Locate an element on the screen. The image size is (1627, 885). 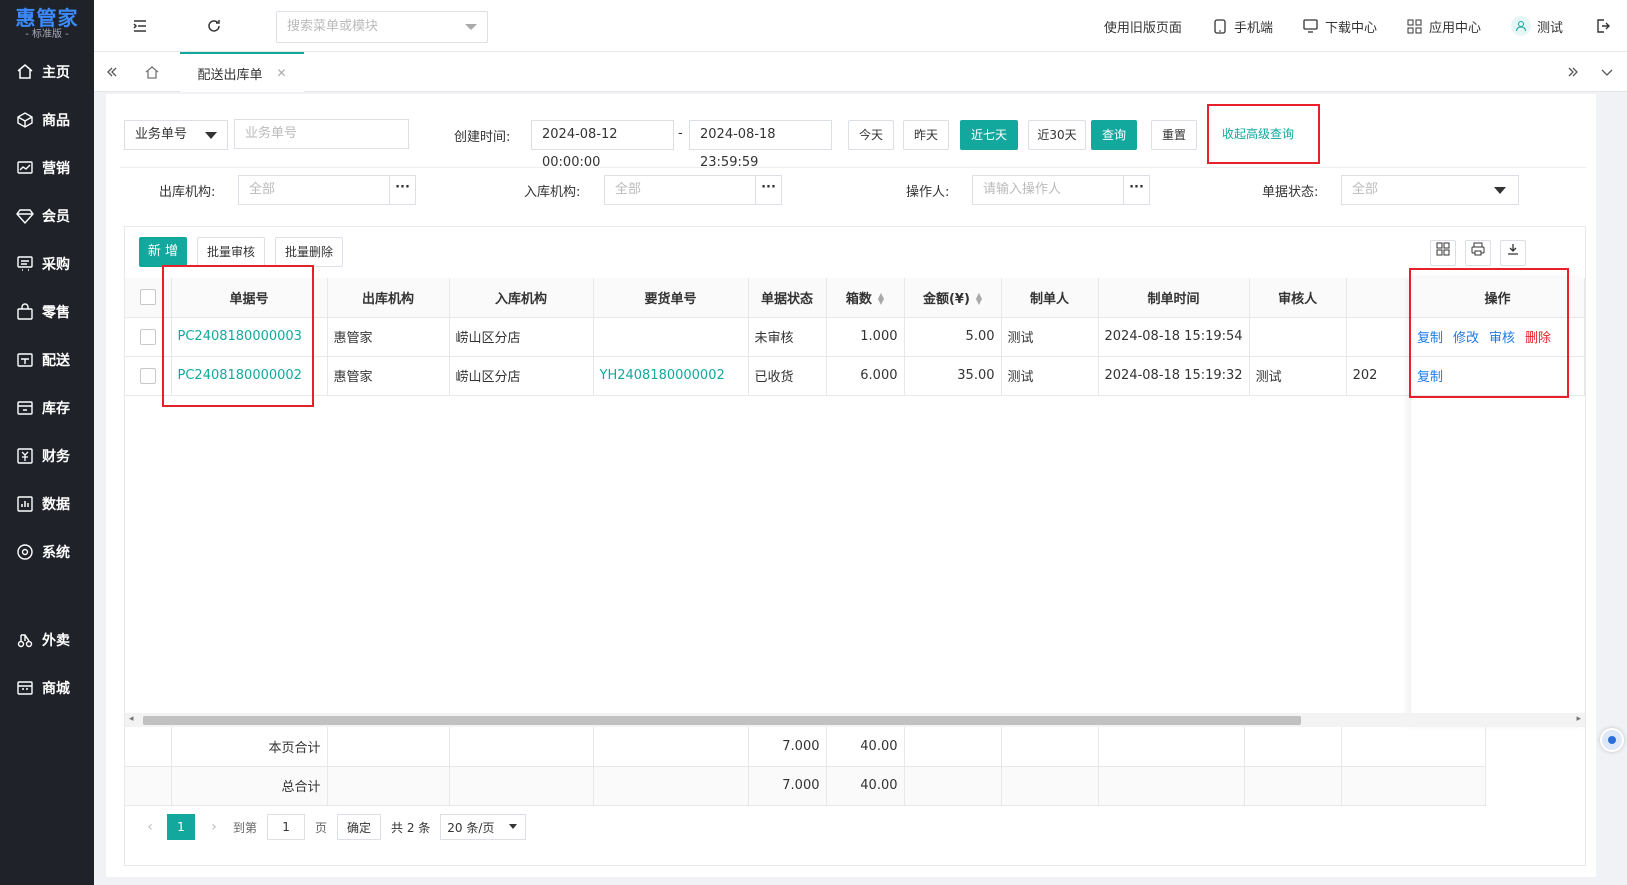
sidebar-item-mall: 商城 is located at coordinates (47, 688).